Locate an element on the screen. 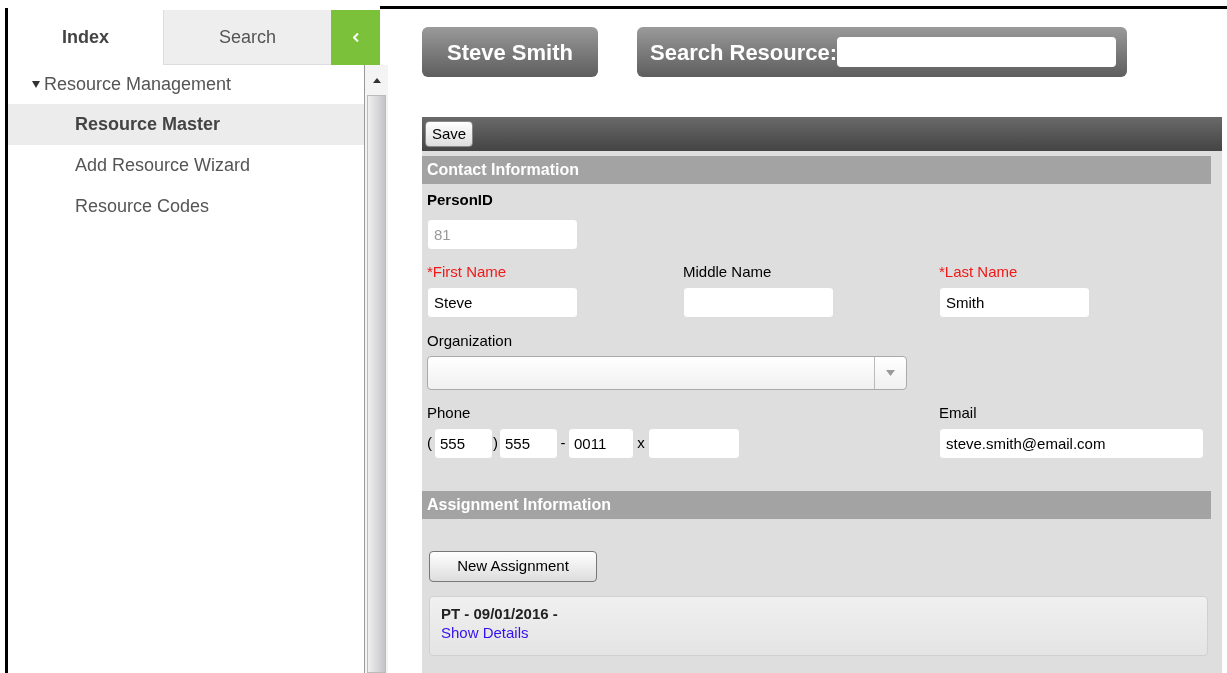  search-field is located at coordinates (976, 52).